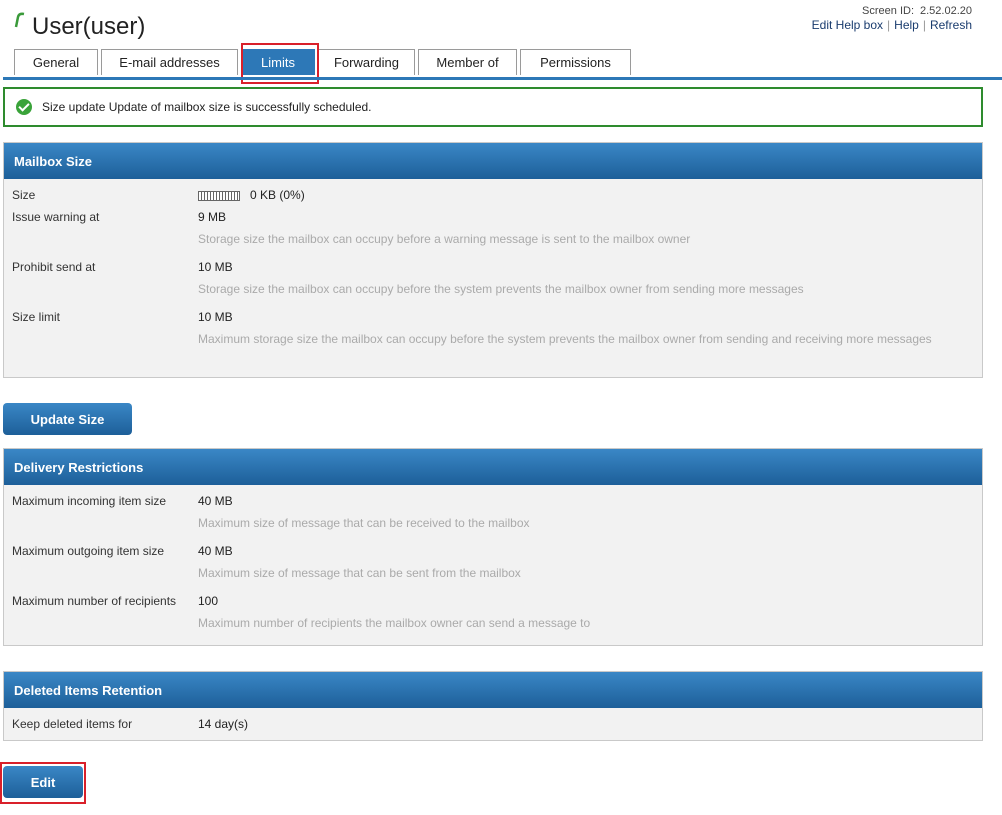  What do you see at coordinates (215, 551) in the screenshot?
I see `outgoing-value: 40 MB` at bounding box center [215, 551].